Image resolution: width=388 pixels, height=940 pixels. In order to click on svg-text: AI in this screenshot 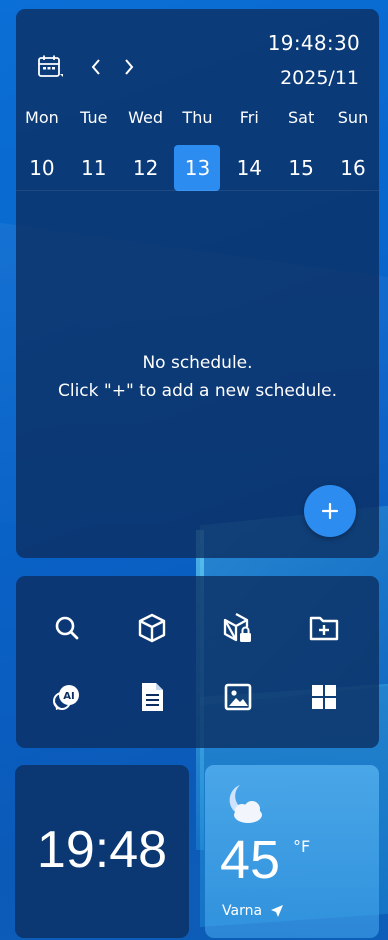, I will do `click(68, 696)`.